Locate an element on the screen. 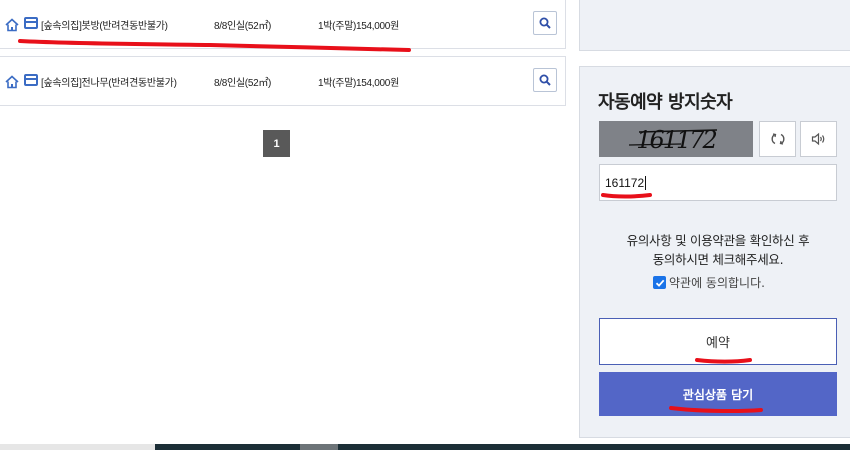 The height and width of the screenshot is (450, 850). captcha-refresh-button is located at coordinates (777, 139).